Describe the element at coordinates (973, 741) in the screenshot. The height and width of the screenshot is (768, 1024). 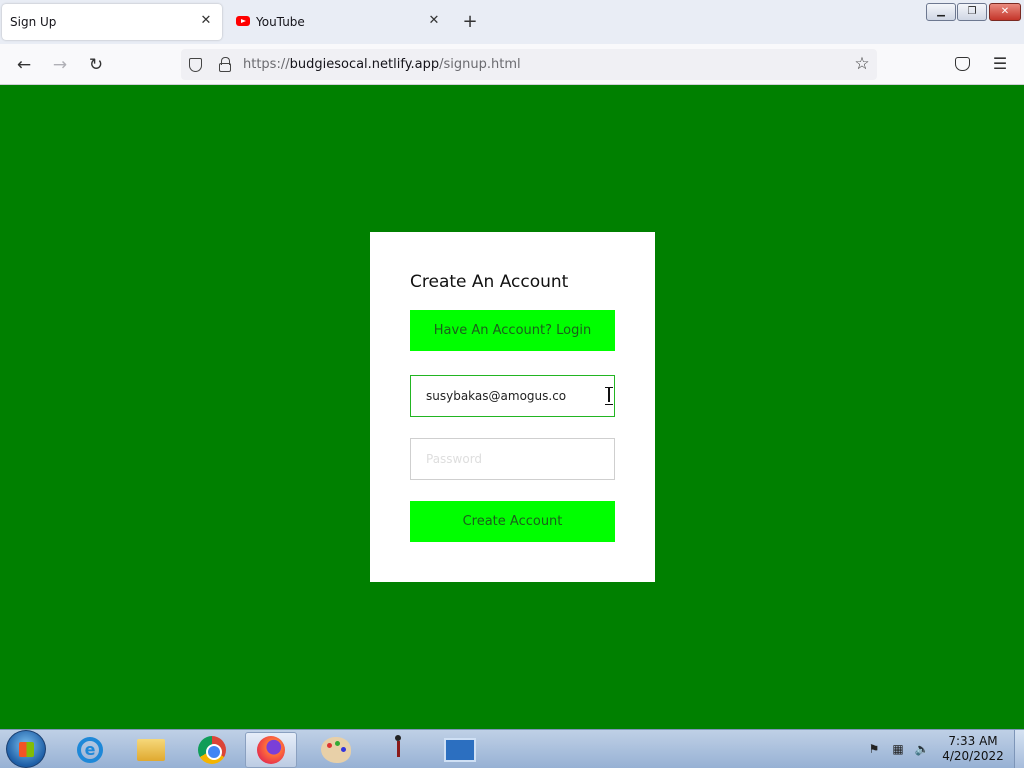
I see `clock-time: 7:33 AM` at that location.